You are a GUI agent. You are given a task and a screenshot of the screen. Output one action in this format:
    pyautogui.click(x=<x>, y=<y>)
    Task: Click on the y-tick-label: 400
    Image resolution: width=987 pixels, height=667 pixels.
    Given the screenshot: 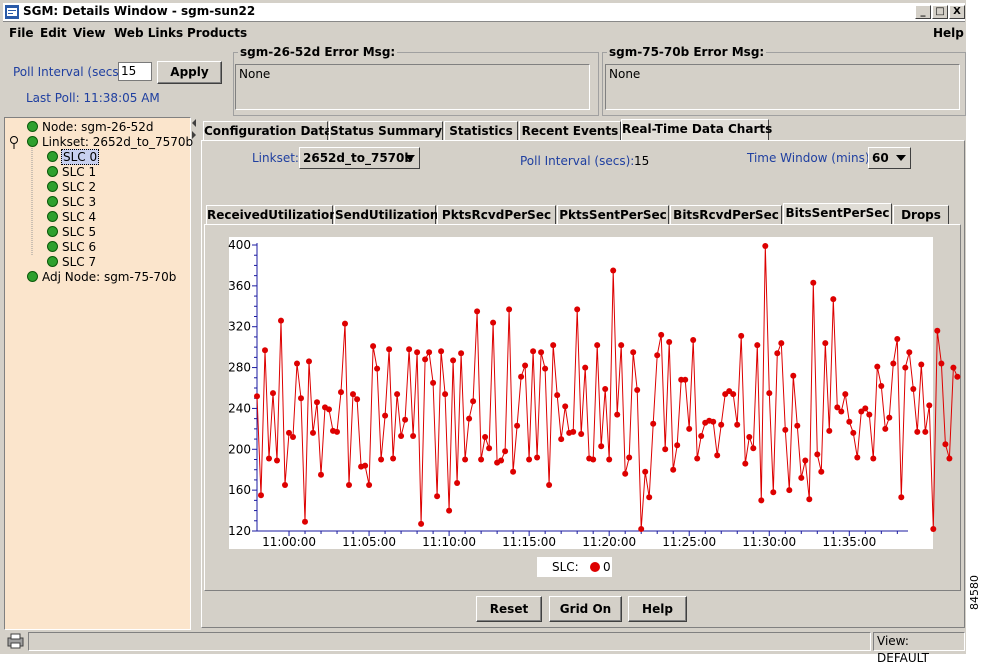 What is the action you would take?
    pyautogui.click(x=239, y=245)
    